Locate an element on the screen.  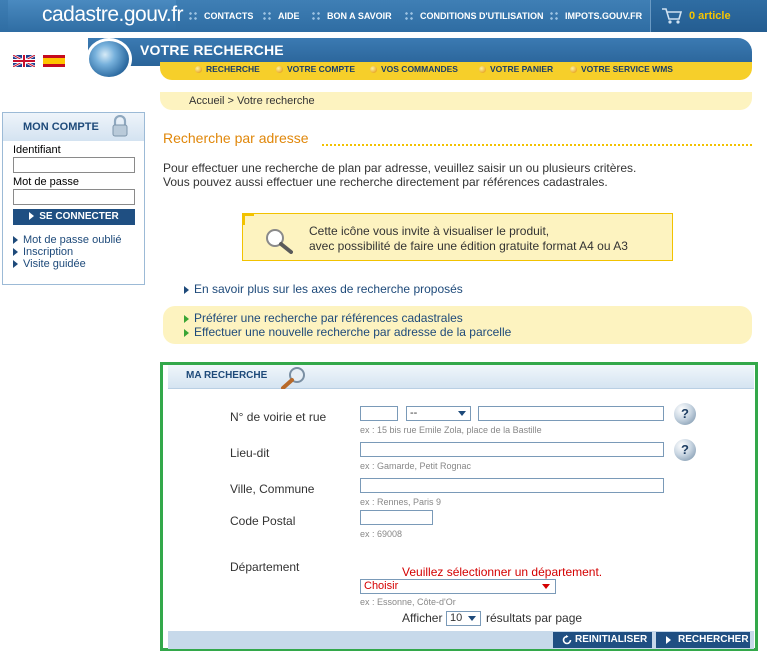
register-link: Inscription is located at coordinates (43, 252).